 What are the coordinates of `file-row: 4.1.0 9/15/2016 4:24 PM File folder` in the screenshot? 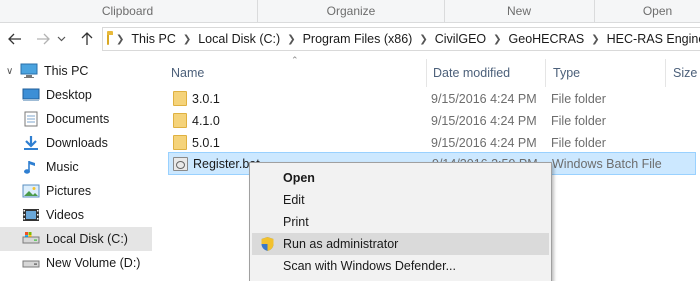 It's located at (432, 120).